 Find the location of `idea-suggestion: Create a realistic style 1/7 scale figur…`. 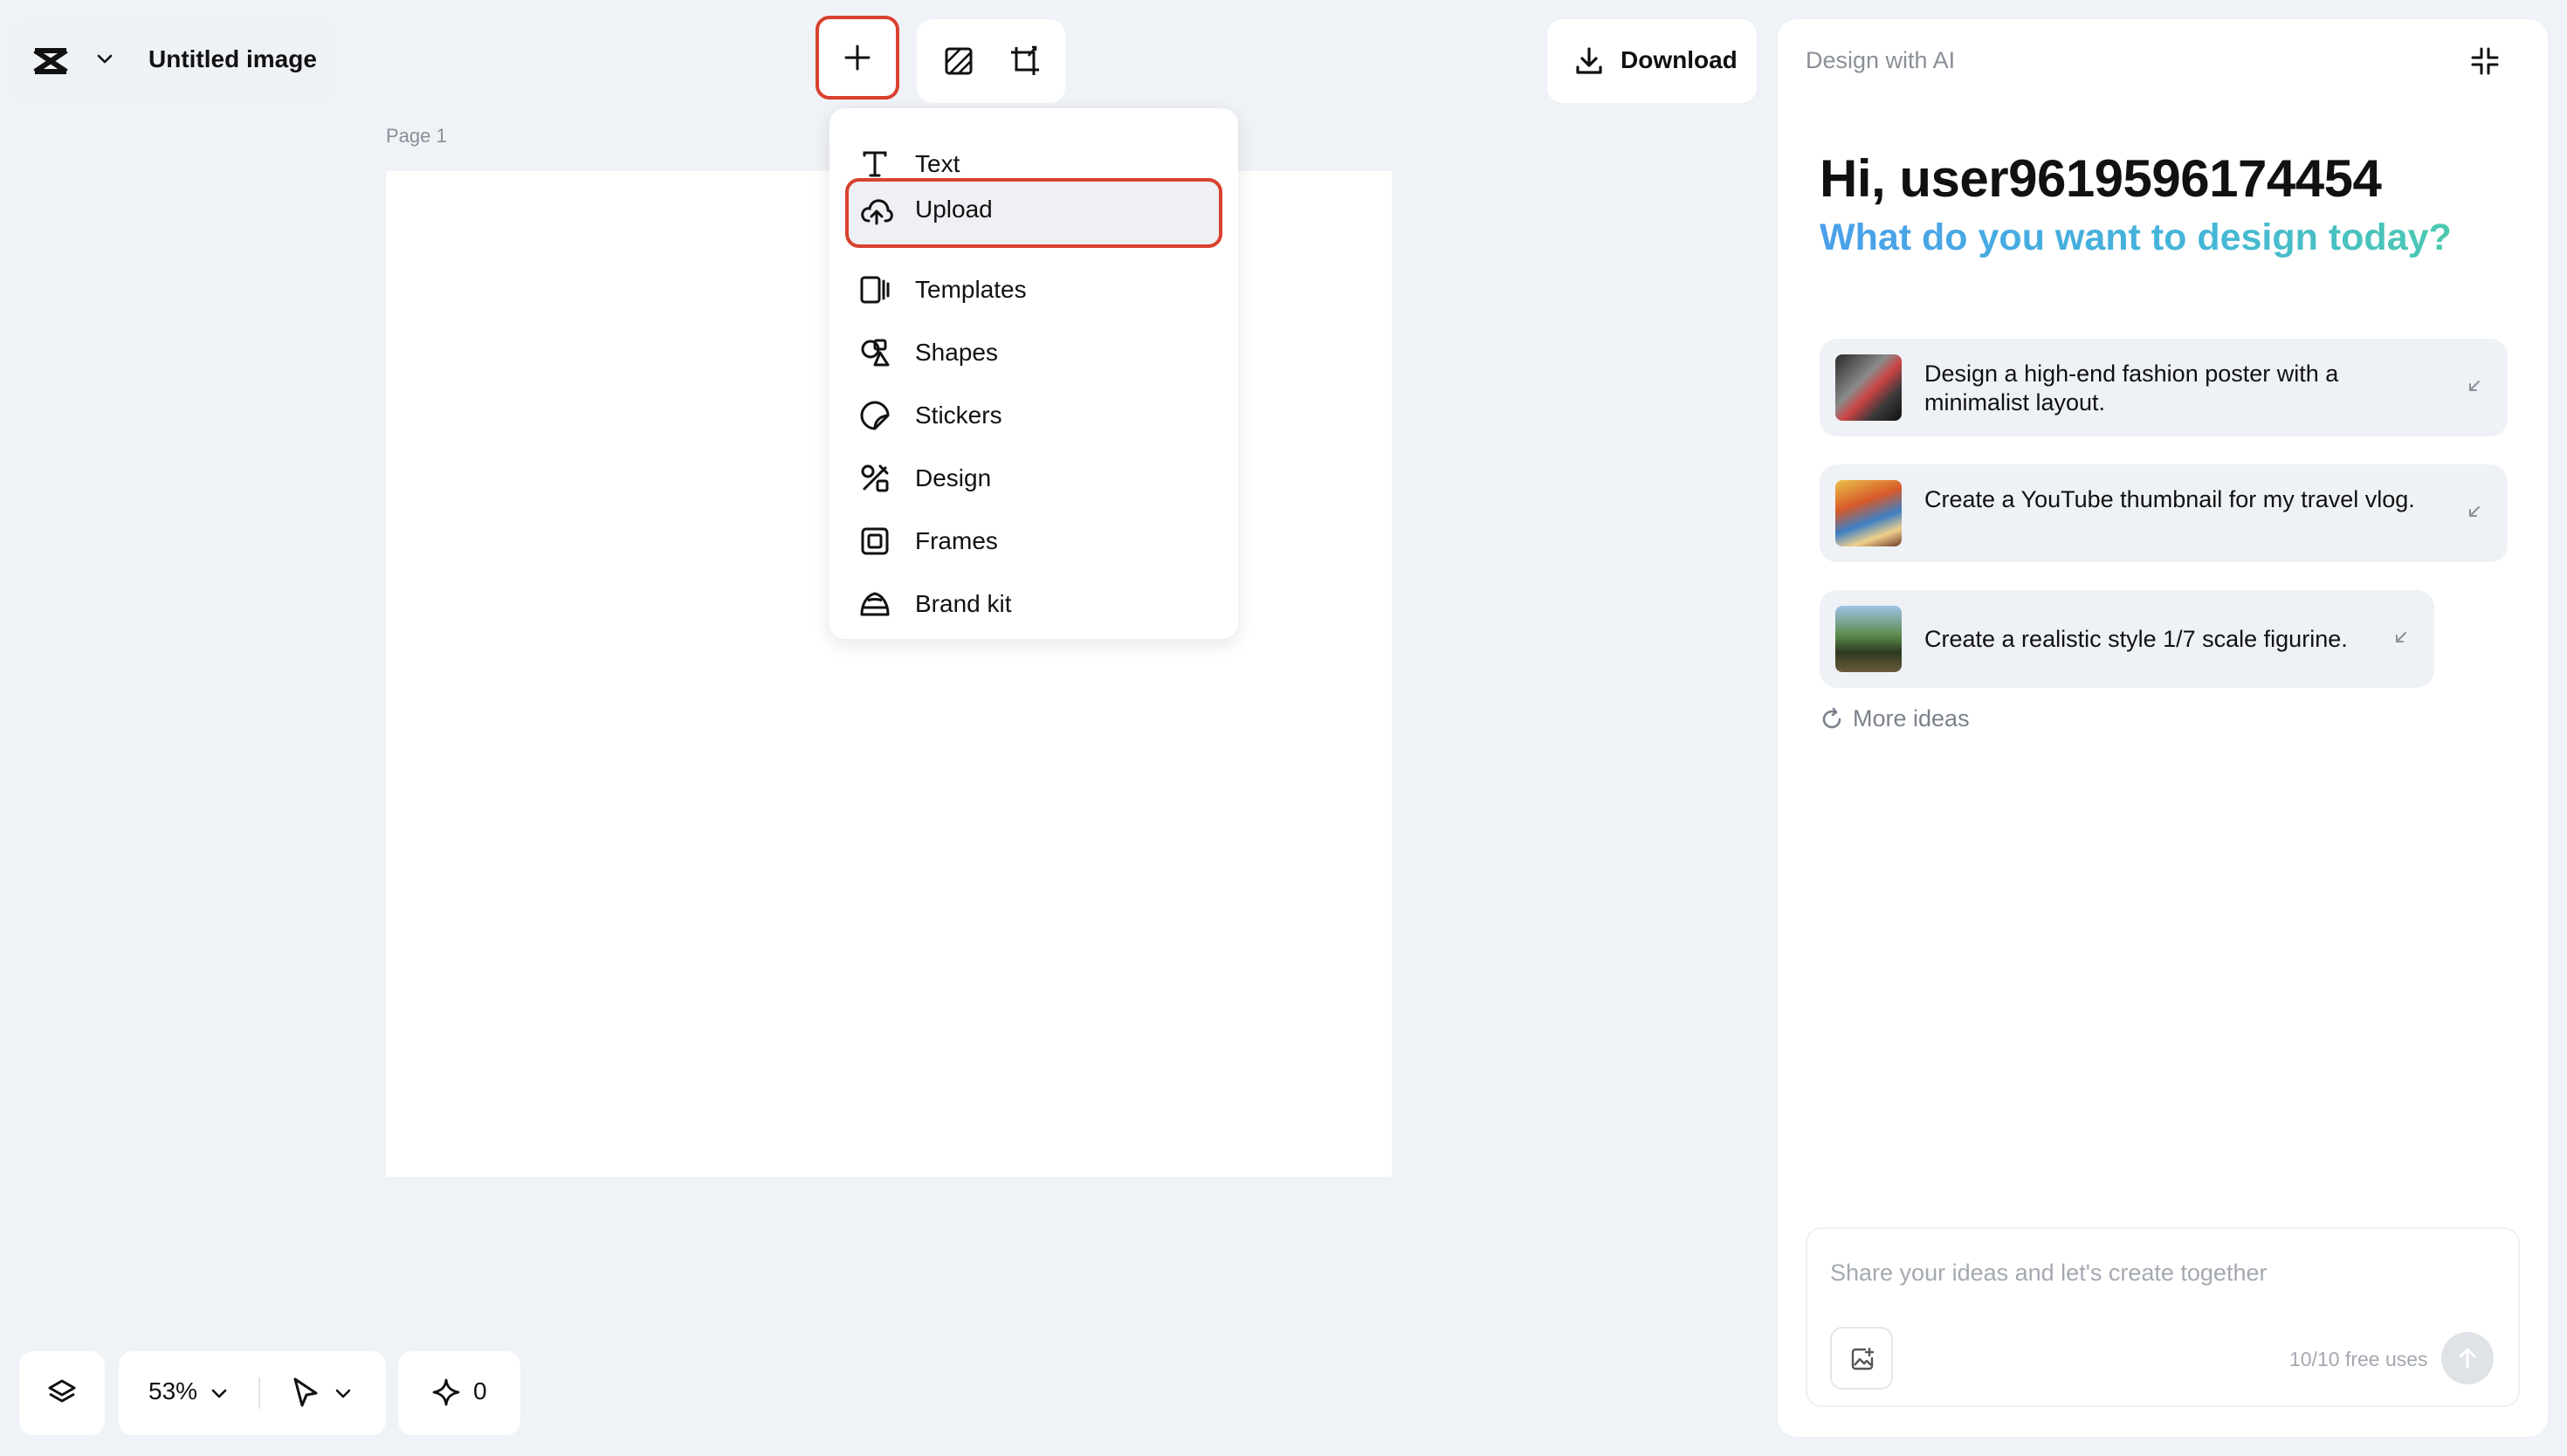

idea-suggestion: Create a realistic style 1/7 scale figur… is located at coordinates (2127, 639).